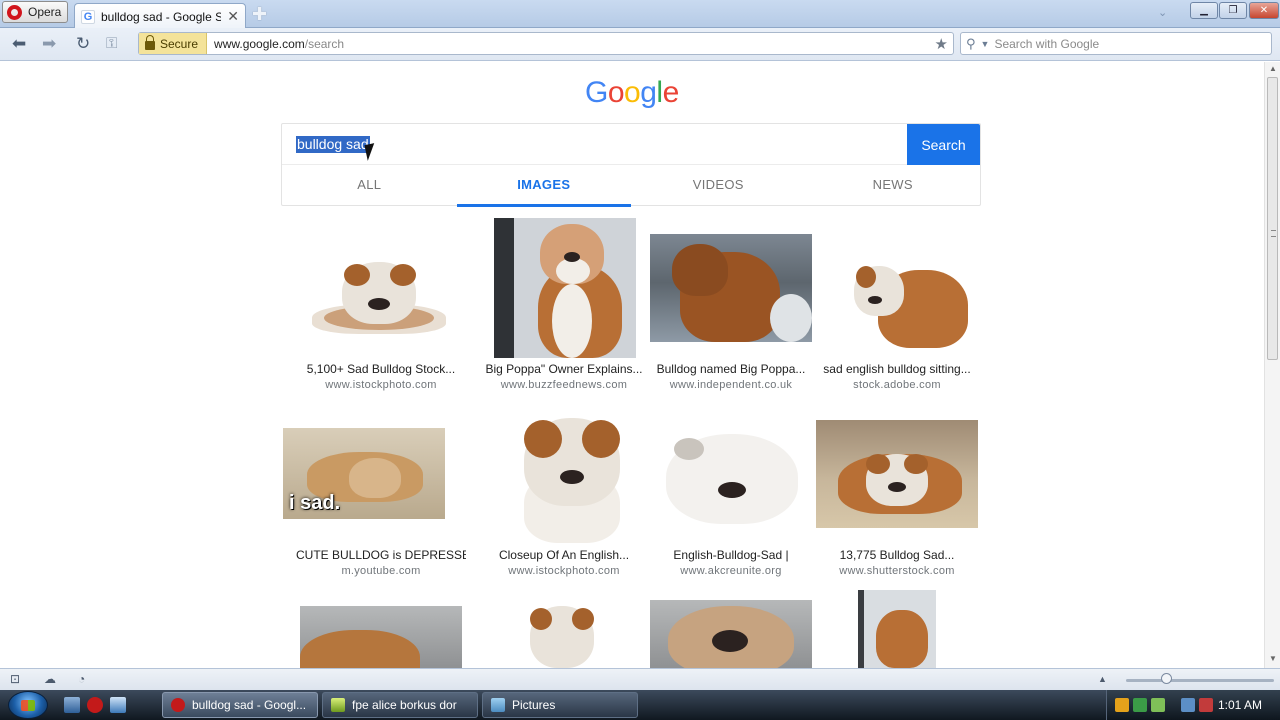 This screenshot has height=720, width=1280. Describe the element at coordinates (150, 42) in the screenshot. I see `lock-icon` at that location.